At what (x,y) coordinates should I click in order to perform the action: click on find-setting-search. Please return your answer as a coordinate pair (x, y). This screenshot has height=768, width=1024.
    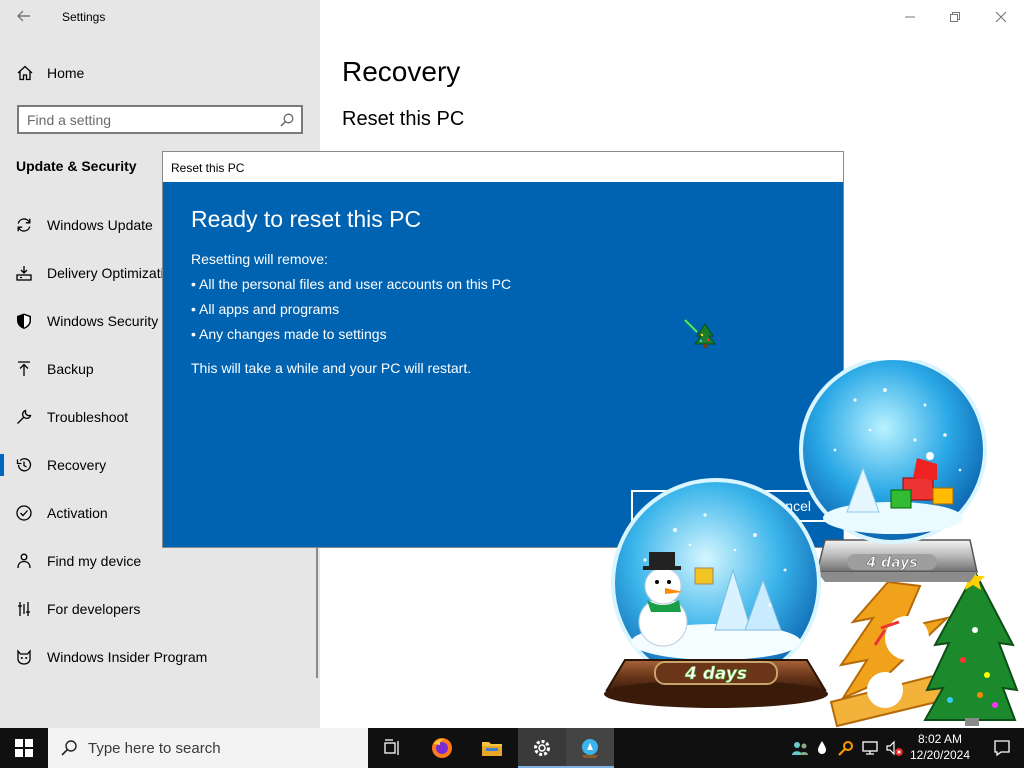
    Looking at the image, I should click on (160, 119).